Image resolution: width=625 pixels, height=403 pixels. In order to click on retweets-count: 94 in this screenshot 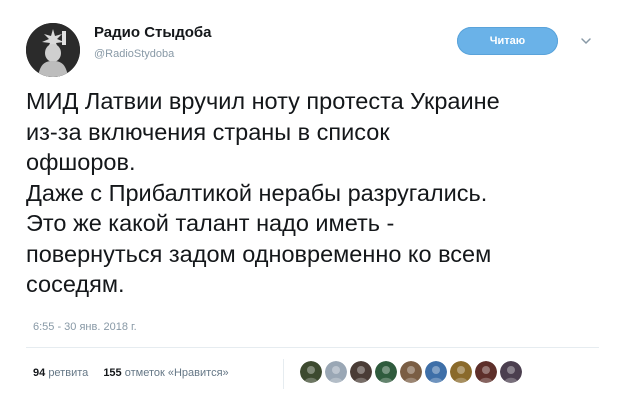, I will do `click(39, 373)`.